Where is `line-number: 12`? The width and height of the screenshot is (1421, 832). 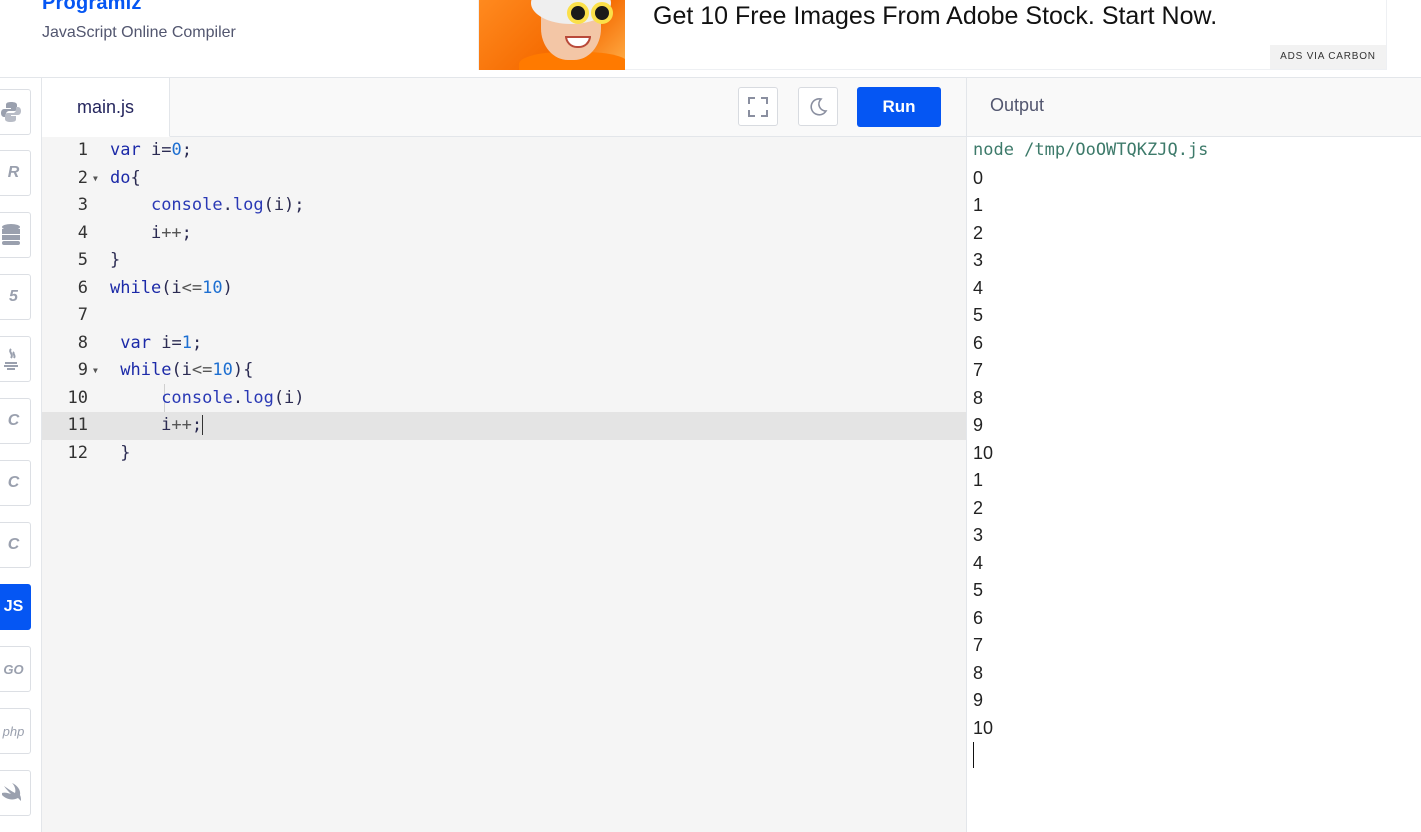 line-number: 12 is located at coordinates (77, 452).